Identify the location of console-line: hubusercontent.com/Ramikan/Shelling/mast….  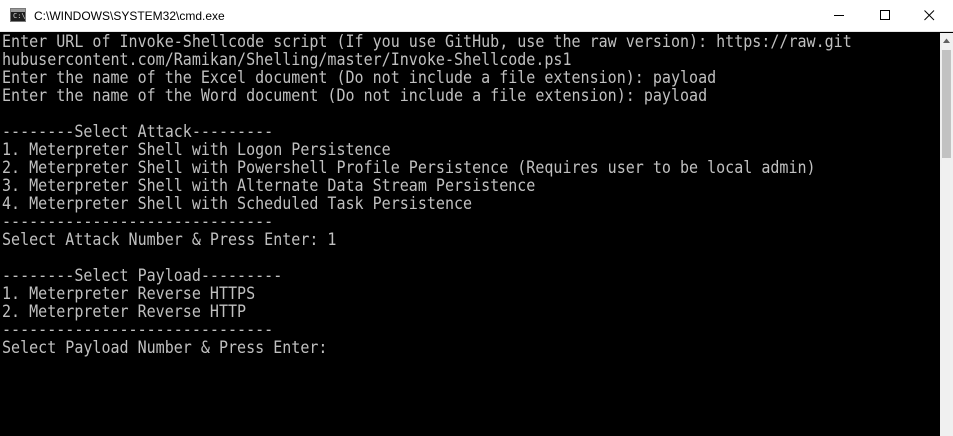
(287, 59).